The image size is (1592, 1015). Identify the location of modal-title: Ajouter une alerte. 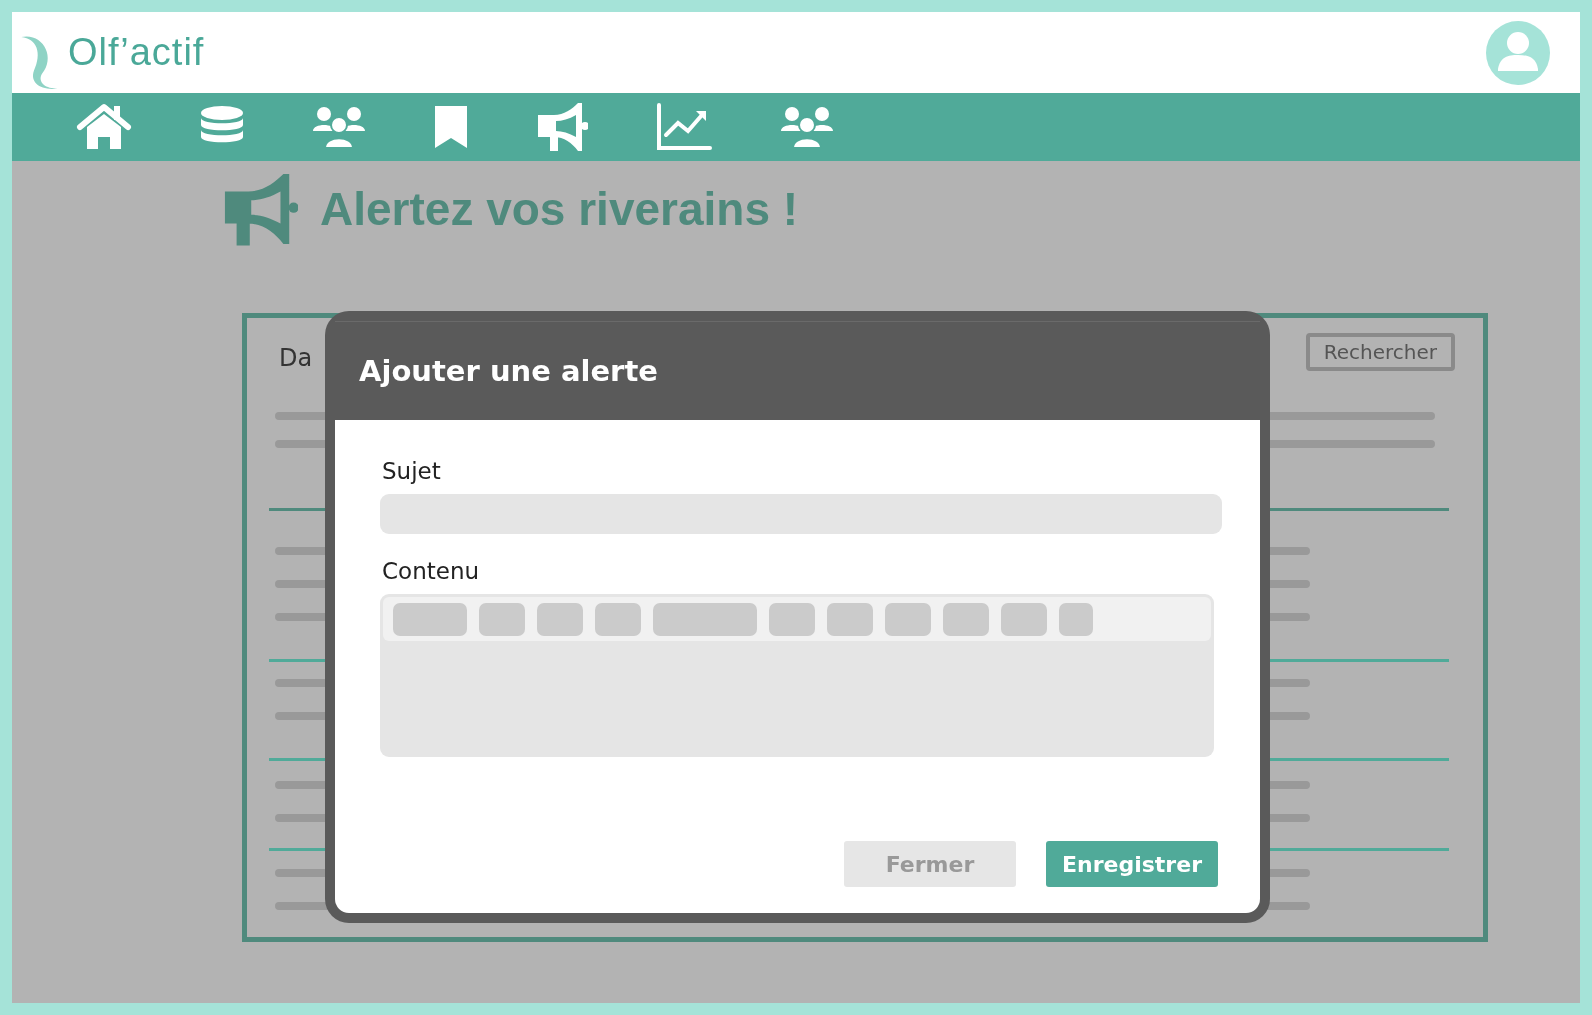
(508, 371).